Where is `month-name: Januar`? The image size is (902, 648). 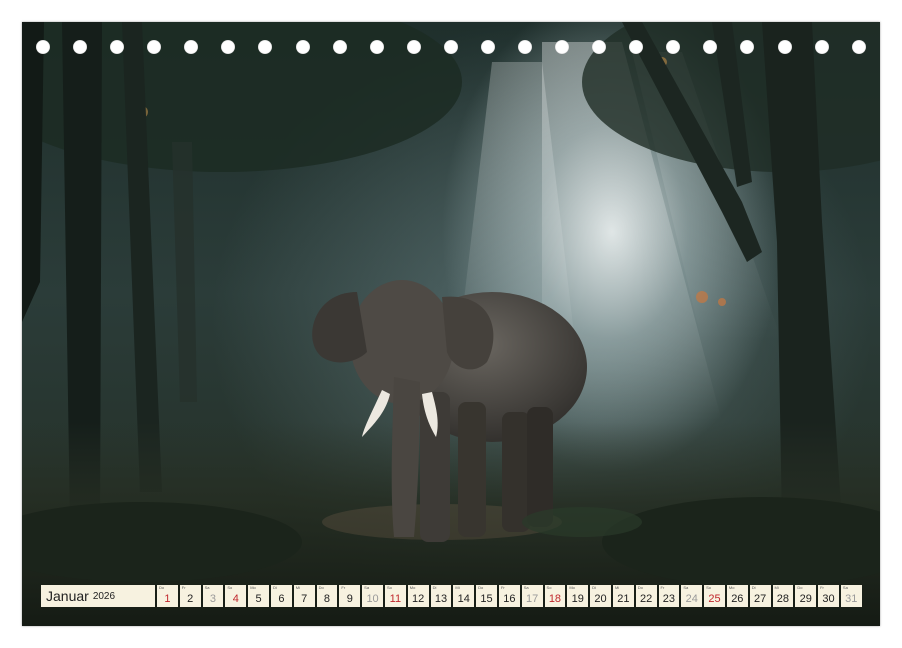 month-name: Januar is located at coordinates (67, 596).